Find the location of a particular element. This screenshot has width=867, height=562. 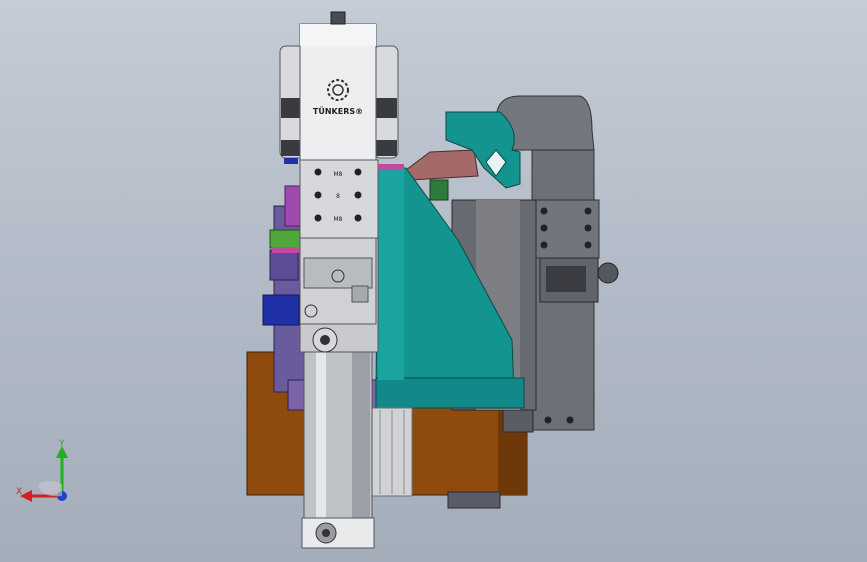

green-cylinder is located at coordinates (439, 190).